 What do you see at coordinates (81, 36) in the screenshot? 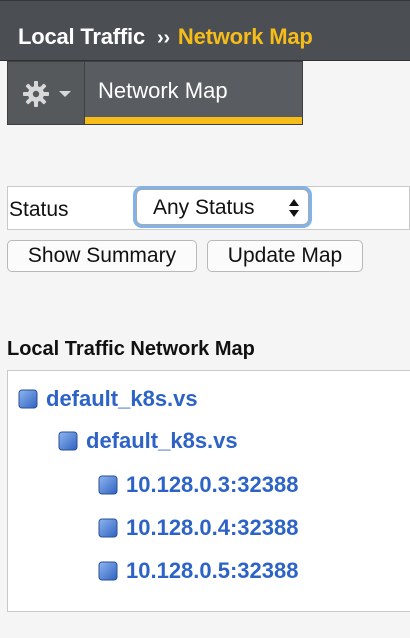
I see `breadcrumb-section: Local Traffic` at bounding box center [81, 36].